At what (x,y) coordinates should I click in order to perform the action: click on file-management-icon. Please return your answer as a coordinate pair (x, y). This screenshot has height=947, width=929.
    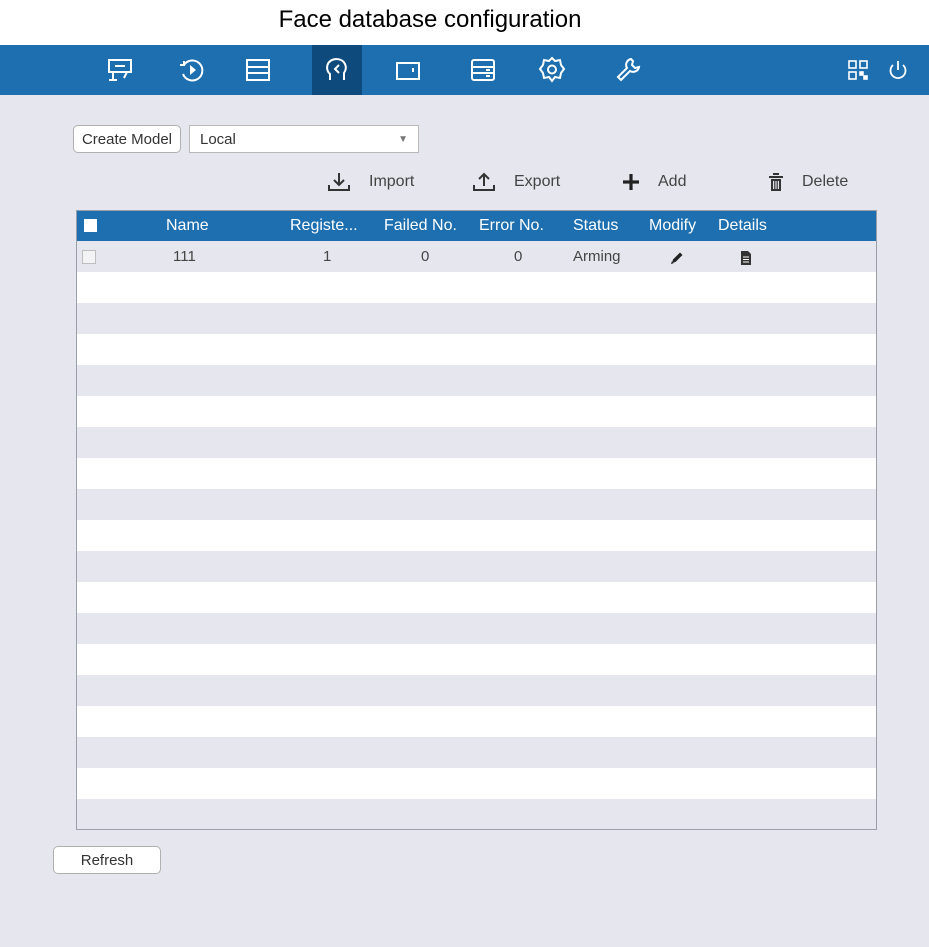
    Looking at the image, I should click on (258, 70).